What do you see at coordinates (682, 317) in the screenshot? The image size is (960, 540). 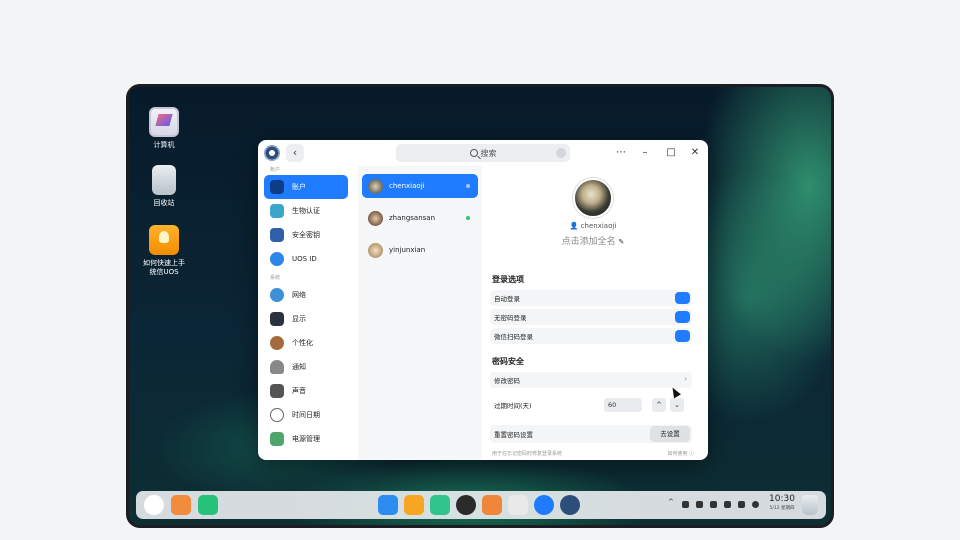 I see `passwordless-login-toggle` at bounding box center [682, 317].